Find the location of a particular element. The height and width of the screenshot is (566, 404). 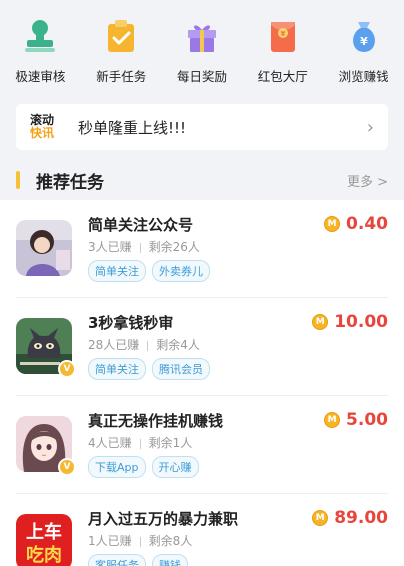

task-title: 月入过五万的暴力兼职 is located at coordinates (163, 519).